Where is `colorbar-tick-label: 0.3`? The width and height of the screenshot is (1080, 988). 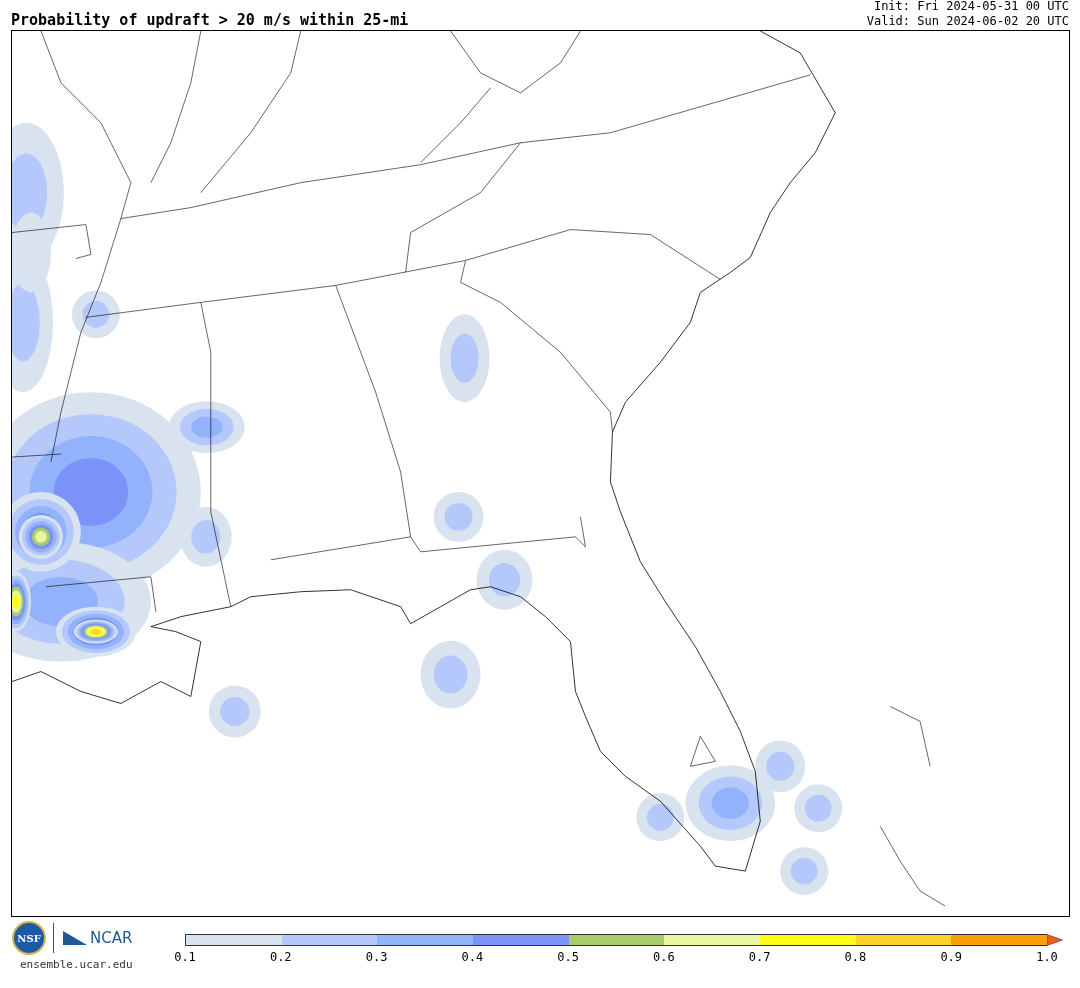 colorbar-tick-label: 0.3 is located at coordinates (376, 957).